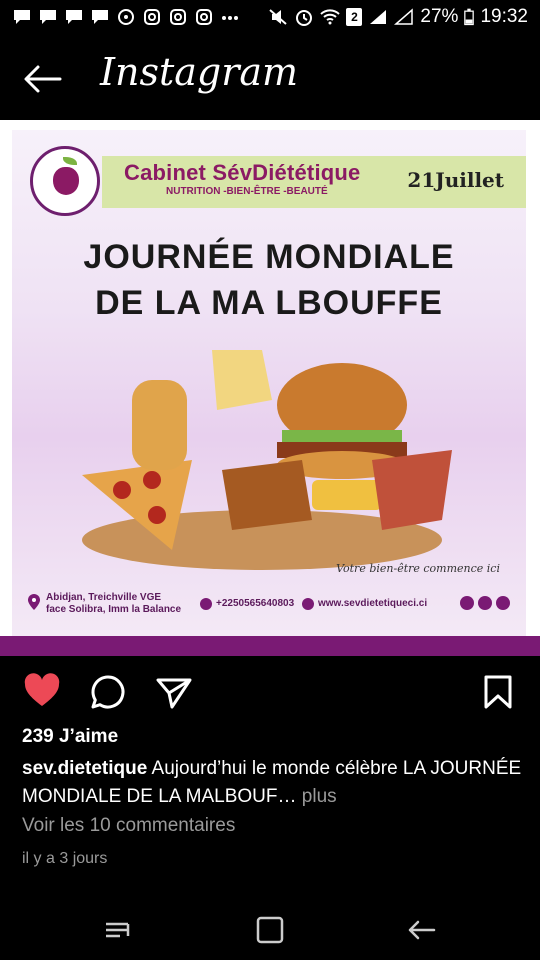 The width and height of the screenshot is (540, 960). What do you see at coordinates (439, 16) in the screenshot?
I see `battery-percent: 27%` at bounding box center [439, 16].